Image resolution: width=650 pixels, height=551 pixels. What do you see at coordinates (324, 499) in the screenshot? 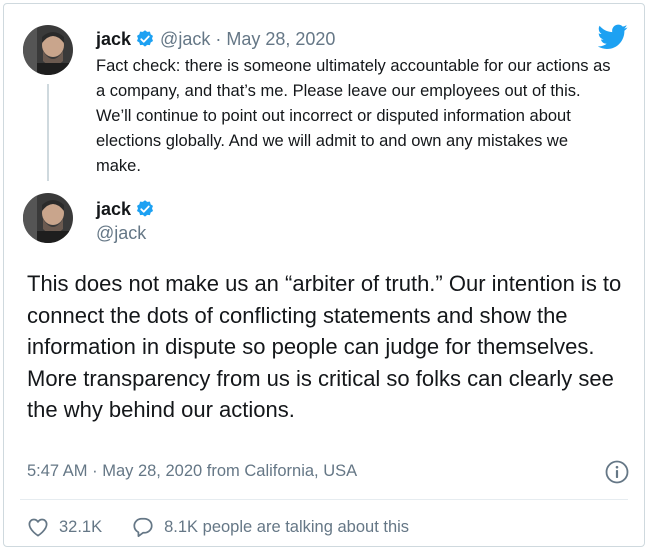
I see `actions-divider` at bounding box center [324, 499].